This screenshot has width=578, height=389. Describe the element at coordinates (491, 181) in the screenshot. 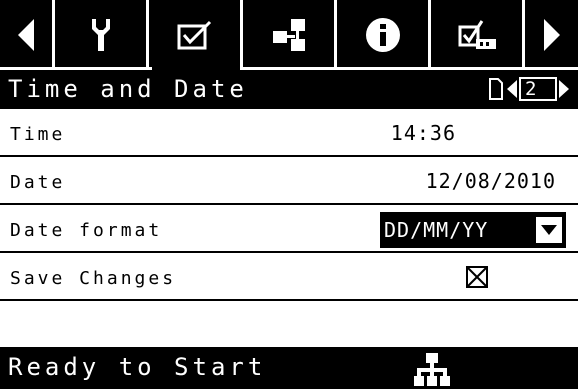

I see `date-value: 12/08/2010` at that location.